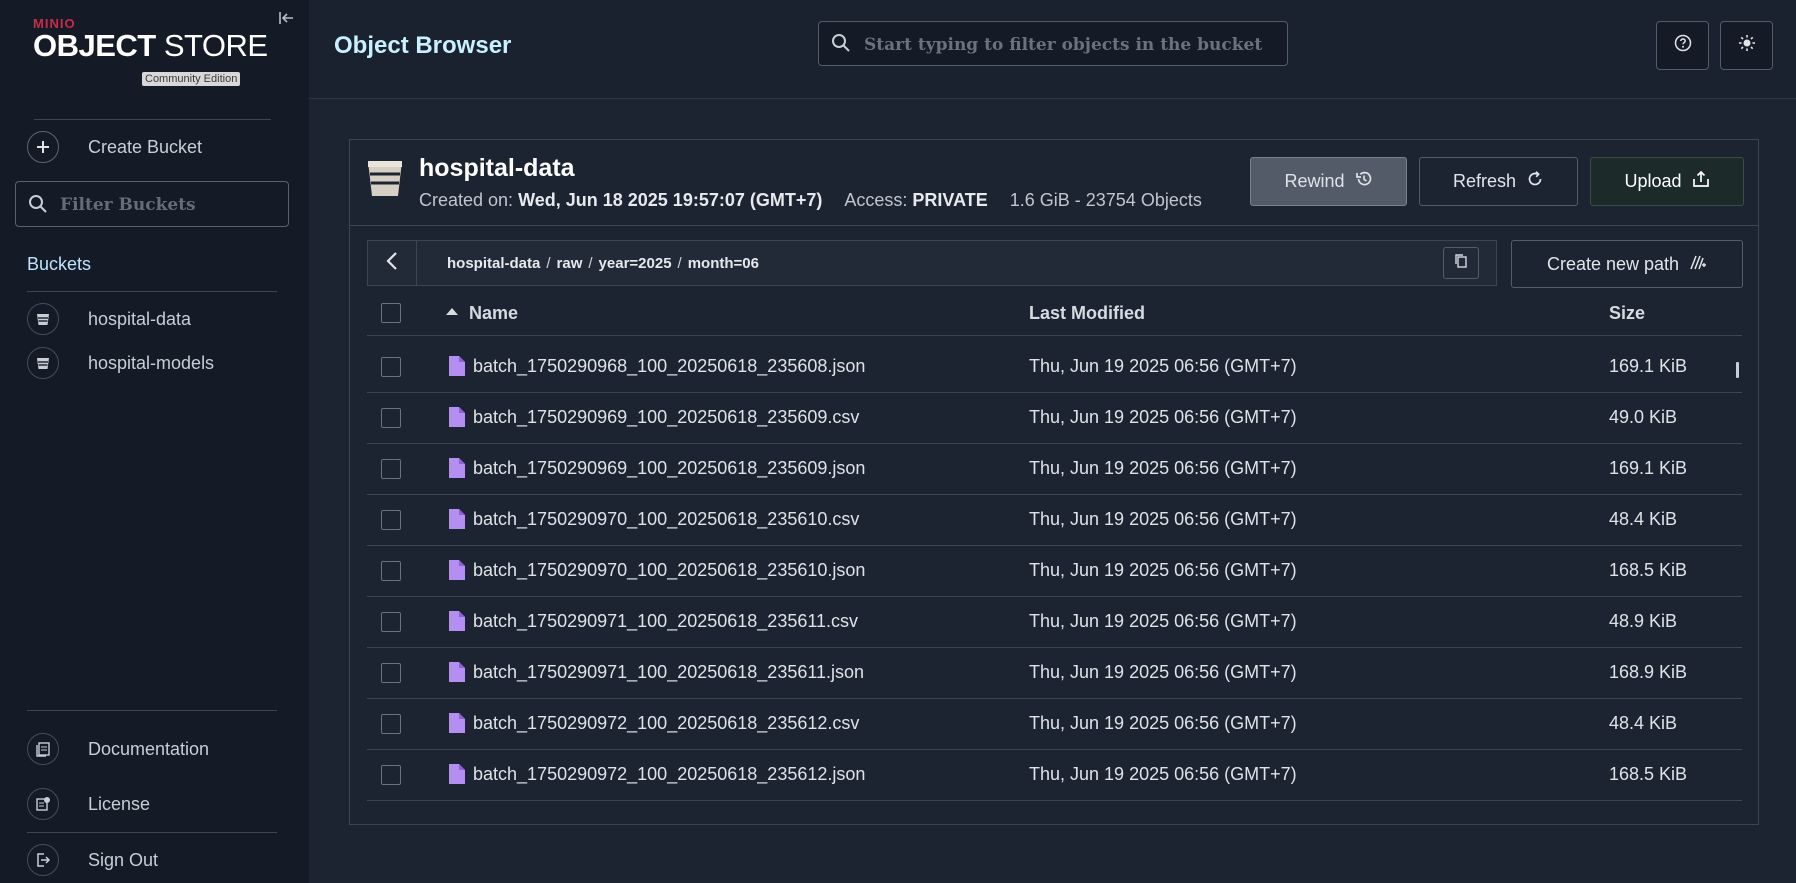 This screenshot has width=1796, height=883. Describe the element at coordinates (570, 263) in the screenshot. I see `breadcrumb-item: raw` at that location.